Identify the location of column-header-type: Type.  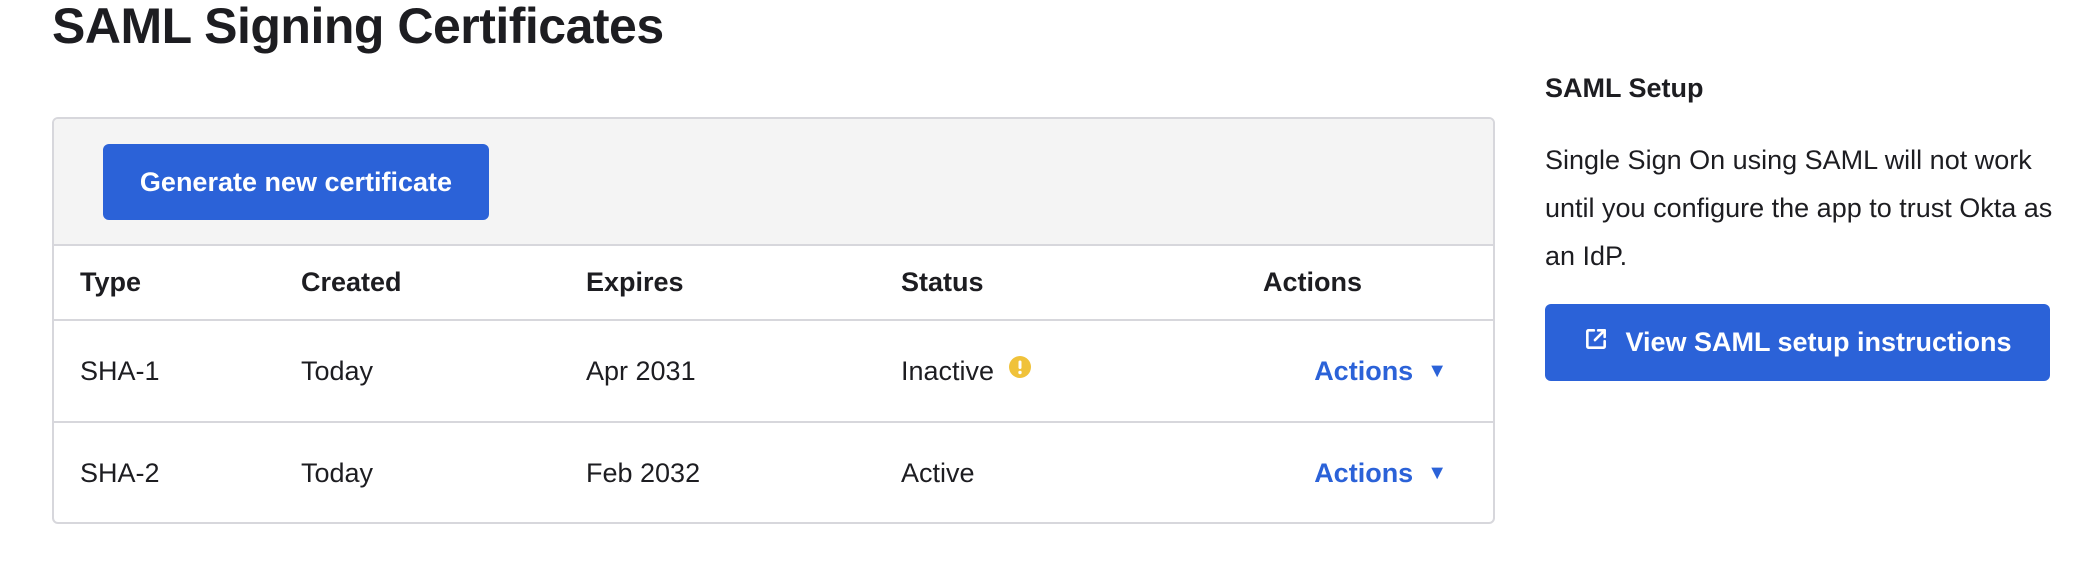
(177, 283).